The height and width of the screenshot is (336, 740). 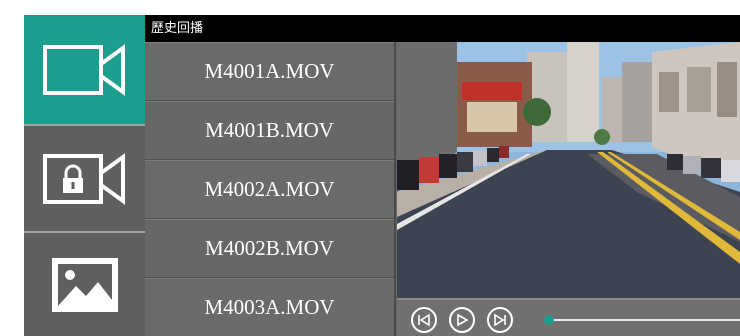 I want to click on page-title: 歷史回播, so click(x=442, y=28).